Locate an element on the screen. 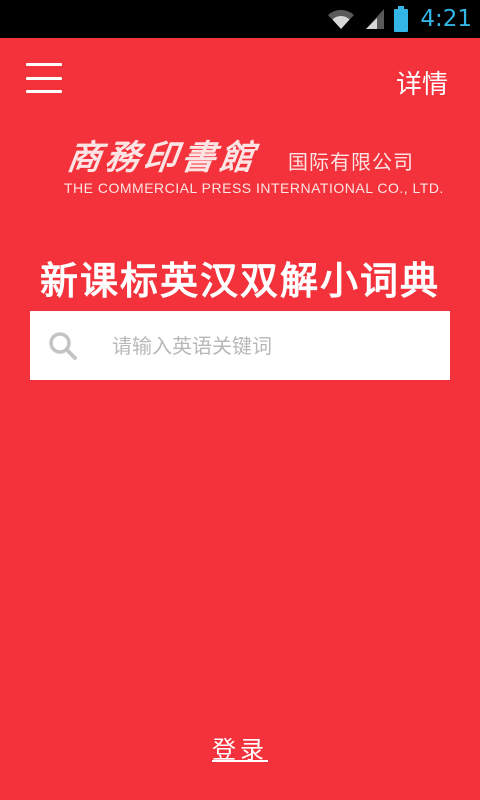 The width and height of the screenshot is (480, 800). app-title: 新课标英汉双解小词典 is located at coordinates (239, 280).